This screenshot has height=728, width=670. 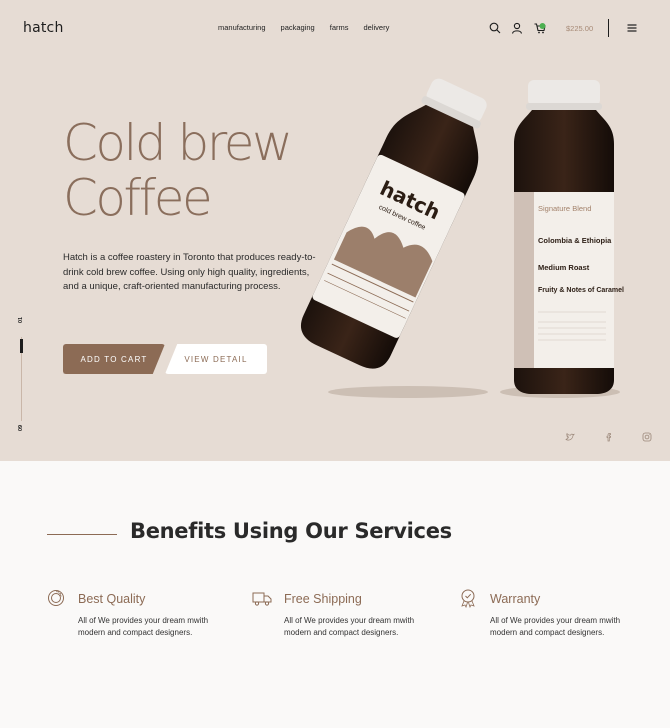 I want to click on add-to-cart-button: ADD TO CART, so click(x=114, y=359).